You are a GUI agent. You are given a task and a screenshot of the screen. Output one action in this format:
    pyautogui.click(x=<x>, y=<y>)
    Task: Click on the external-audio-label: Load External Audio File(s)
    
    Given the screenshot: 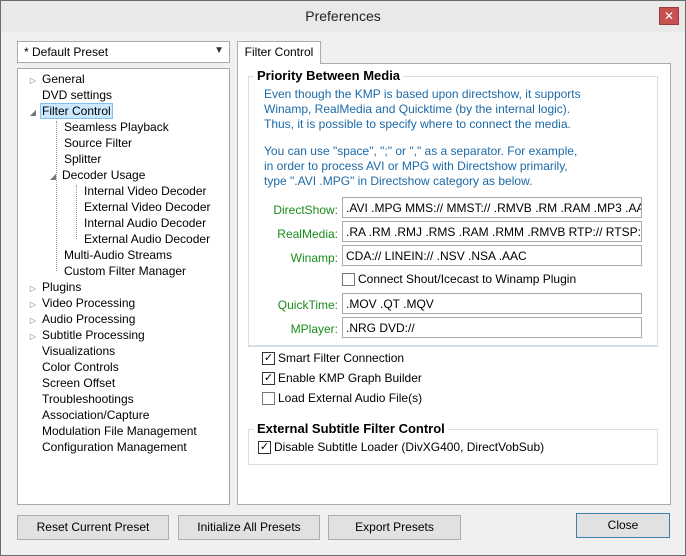 What is the action you would take?
    pyautogui.click(x=350, y=398)
    